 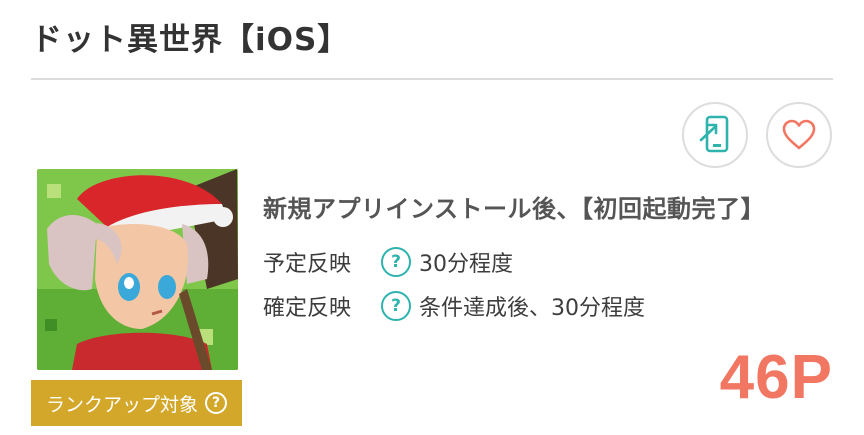 What do you see at coordinates (432, 79) in the screenshot?
I see `title-divider` at bounding box center [432, 79].